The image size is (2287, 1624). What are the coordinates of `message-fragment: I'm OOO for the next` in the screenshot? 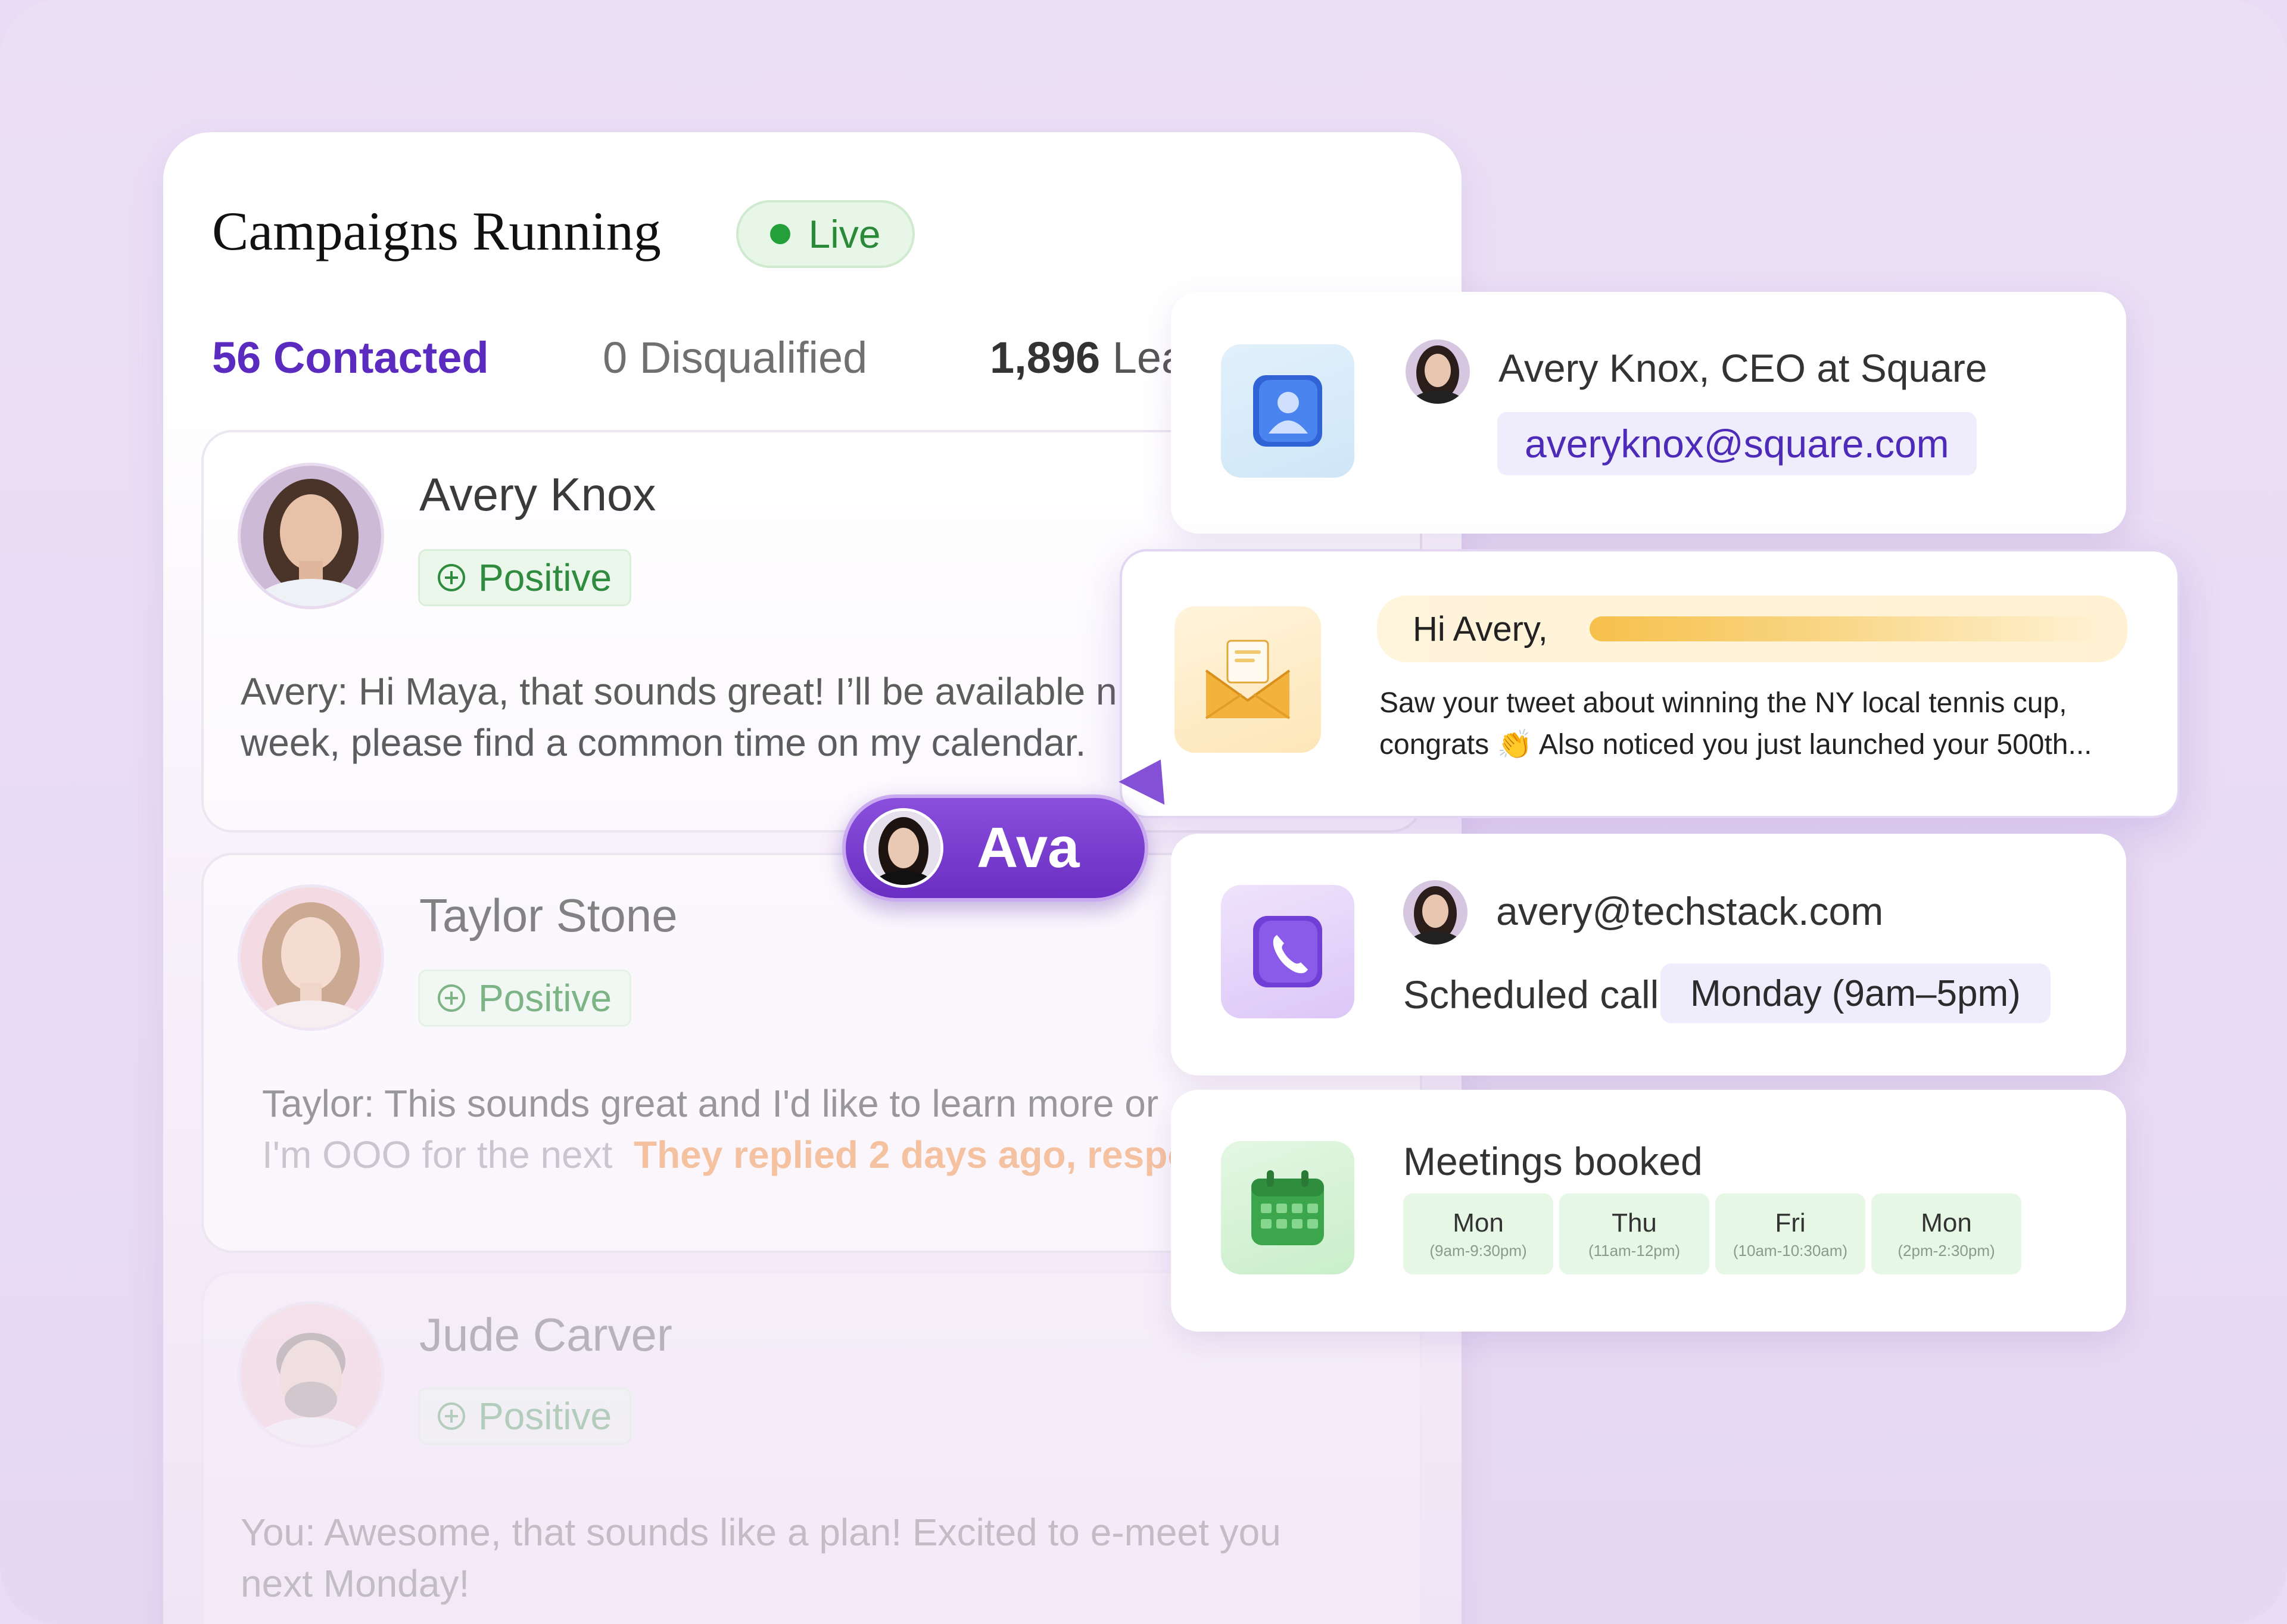 It's located at (437, 1154).